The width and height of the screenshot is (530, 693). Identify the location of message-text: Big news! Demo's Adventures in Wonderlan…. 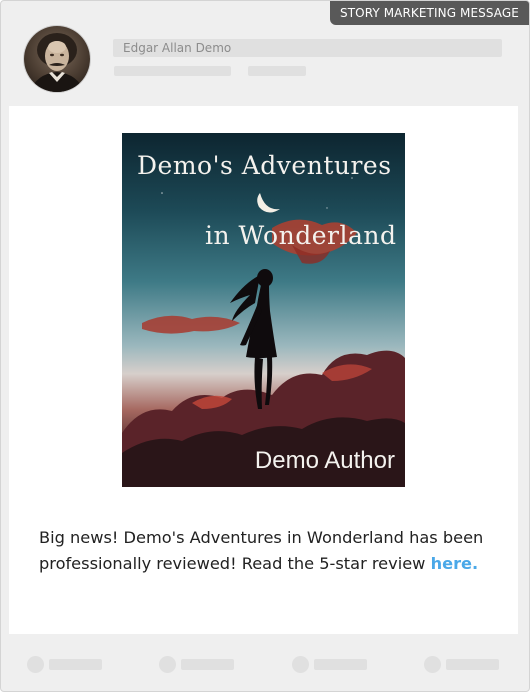
(274, 551).